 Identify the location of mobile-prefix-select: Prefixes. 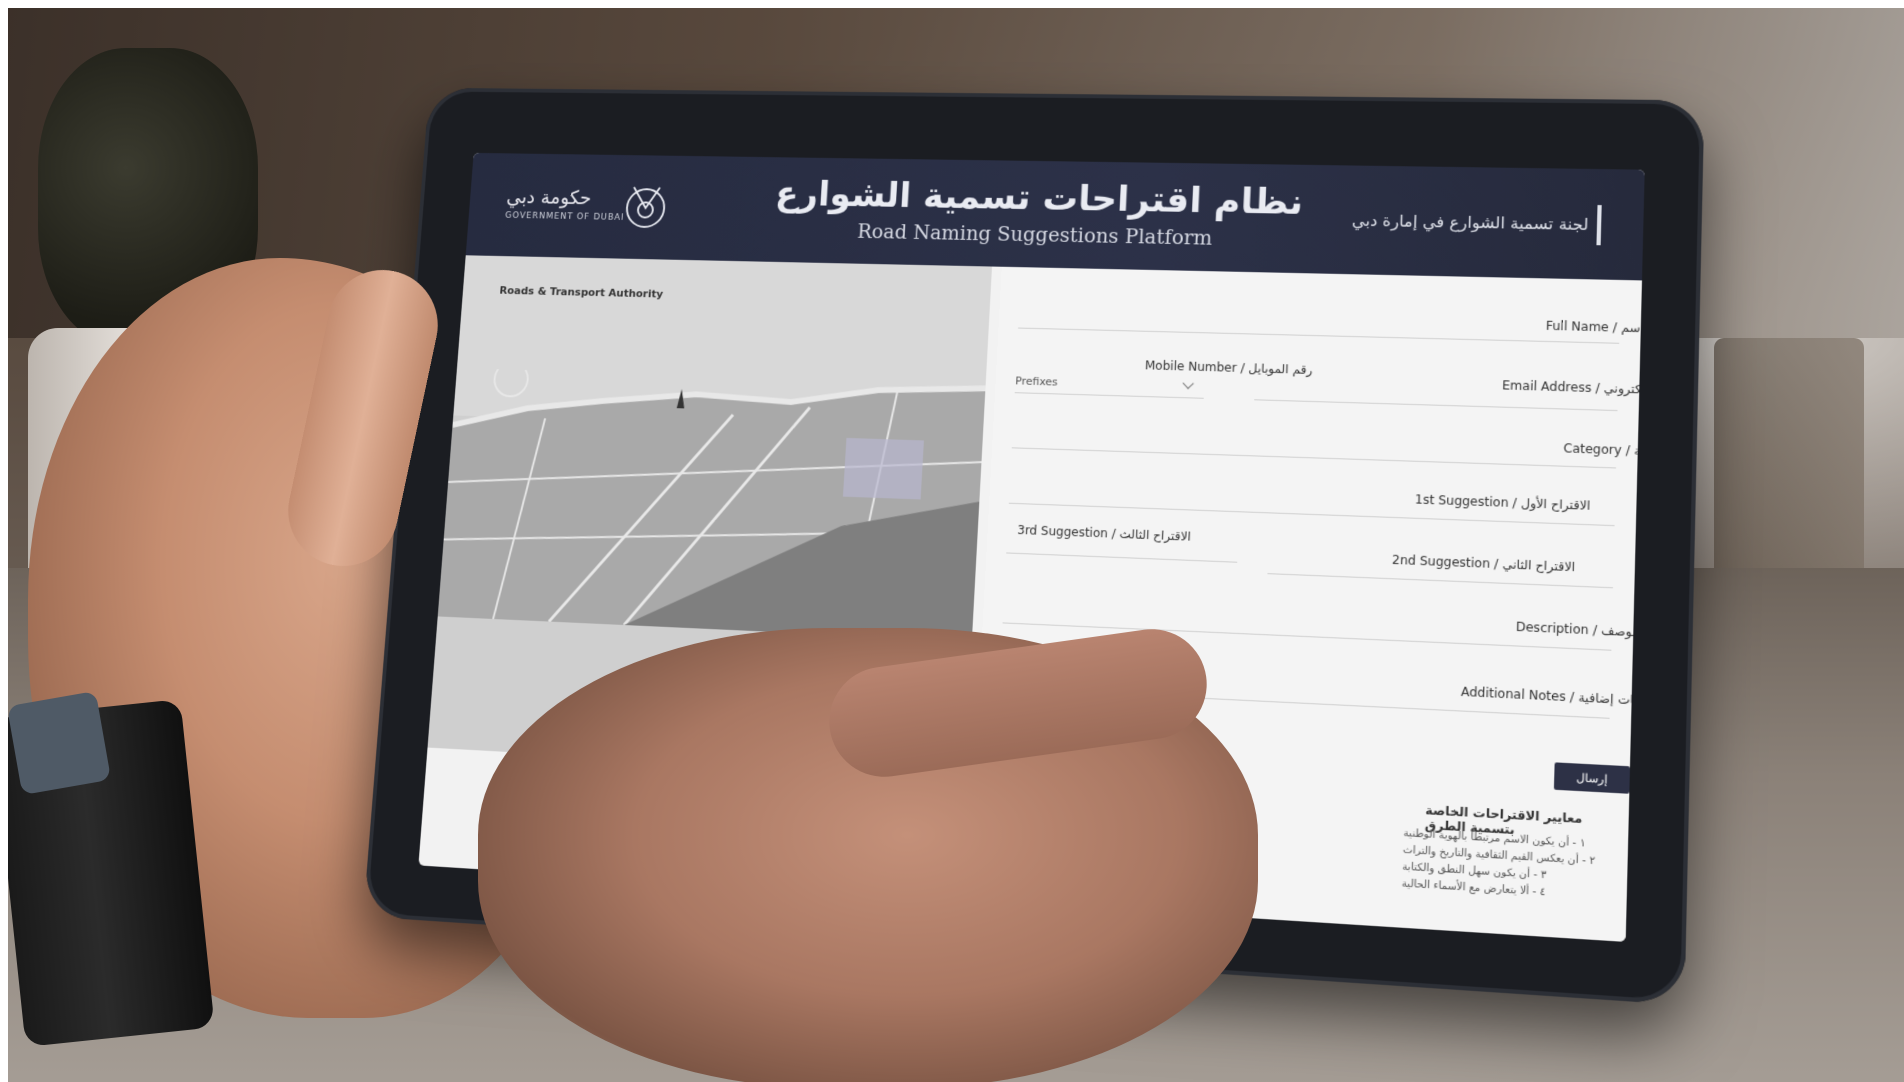
(1036, 382).